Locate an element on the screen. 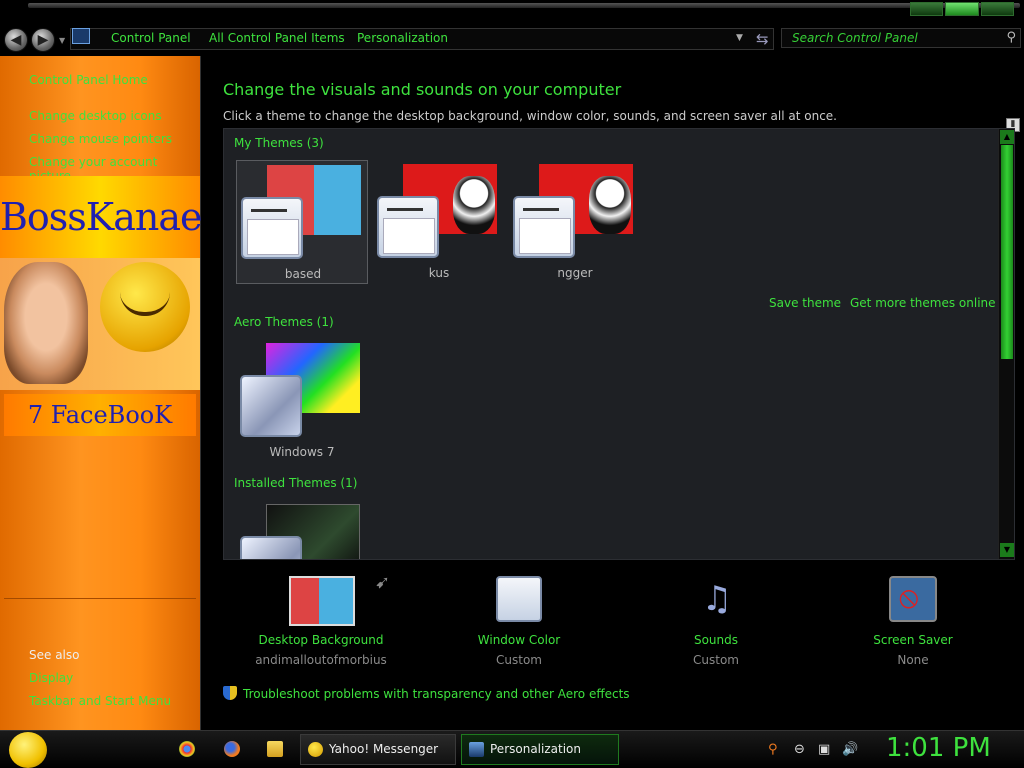 The height and width of the screenshot is (768, 1024). screen-saver-label: Screen Saver is located at coordinates (913, 640).